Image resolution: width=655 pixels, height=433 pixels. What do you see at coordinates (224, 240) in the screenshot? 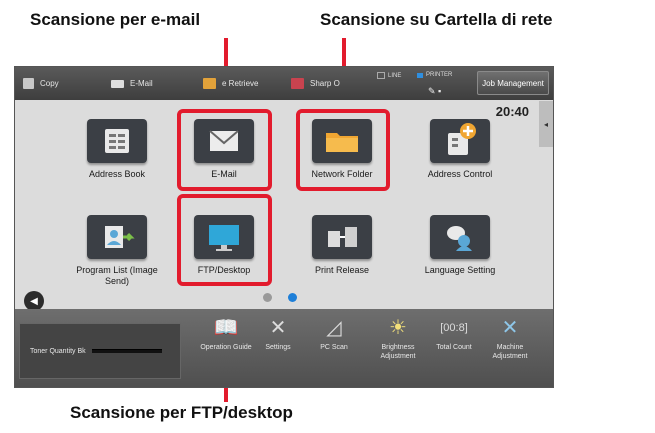
I see `highlight-ftp-desktop` at bounding box center [224, 240].